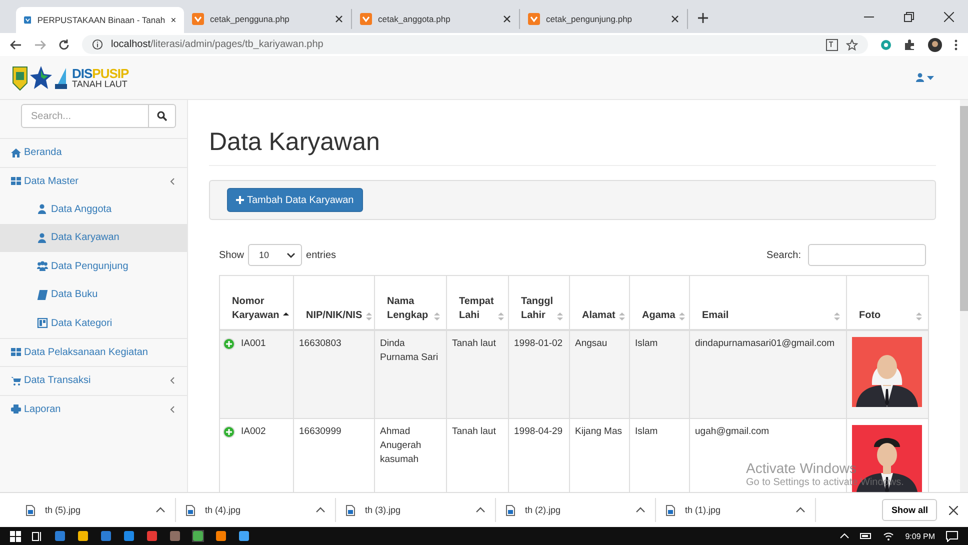  What do you see at coordinates (100, 84) in the screenshot?
I see `brand-subtitle: TANAH LAUT` at bounding box center [100, 84].